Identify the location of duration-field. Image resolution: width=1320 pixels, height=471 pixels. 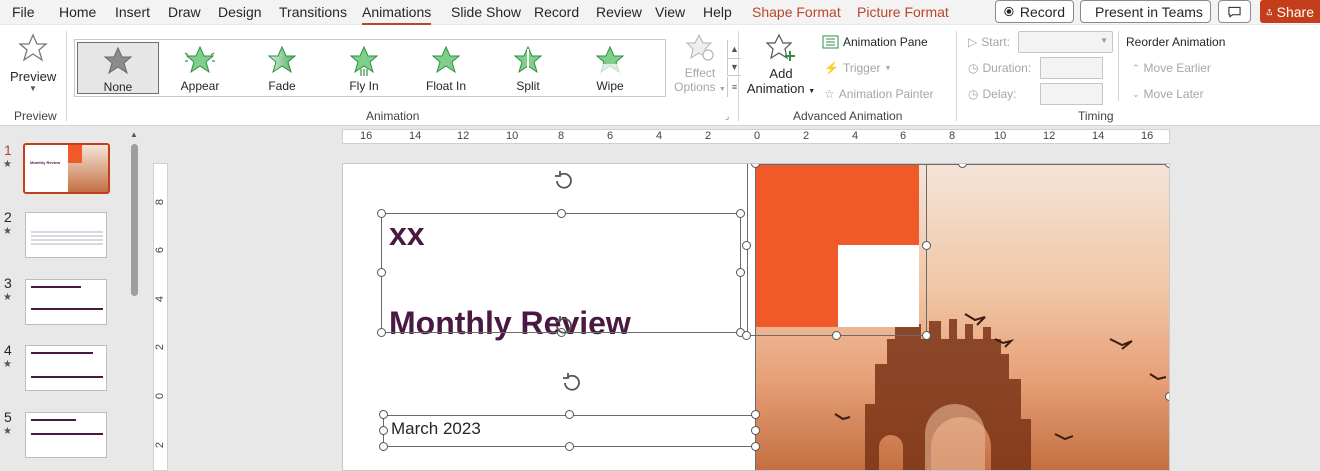
(1071, 68).